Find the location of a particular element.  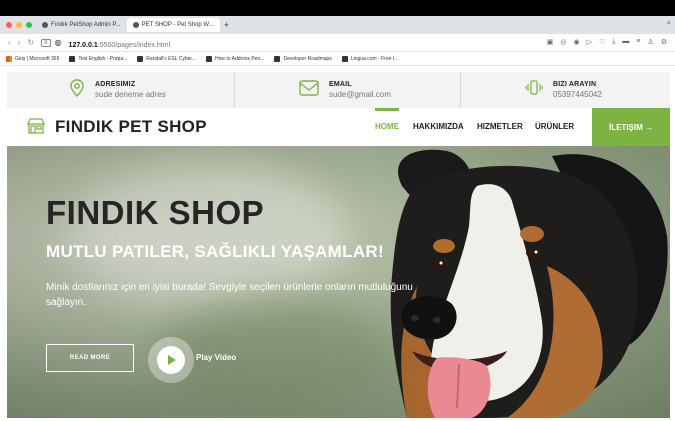

nav-home: HOME is located at coordinates (387, 119).